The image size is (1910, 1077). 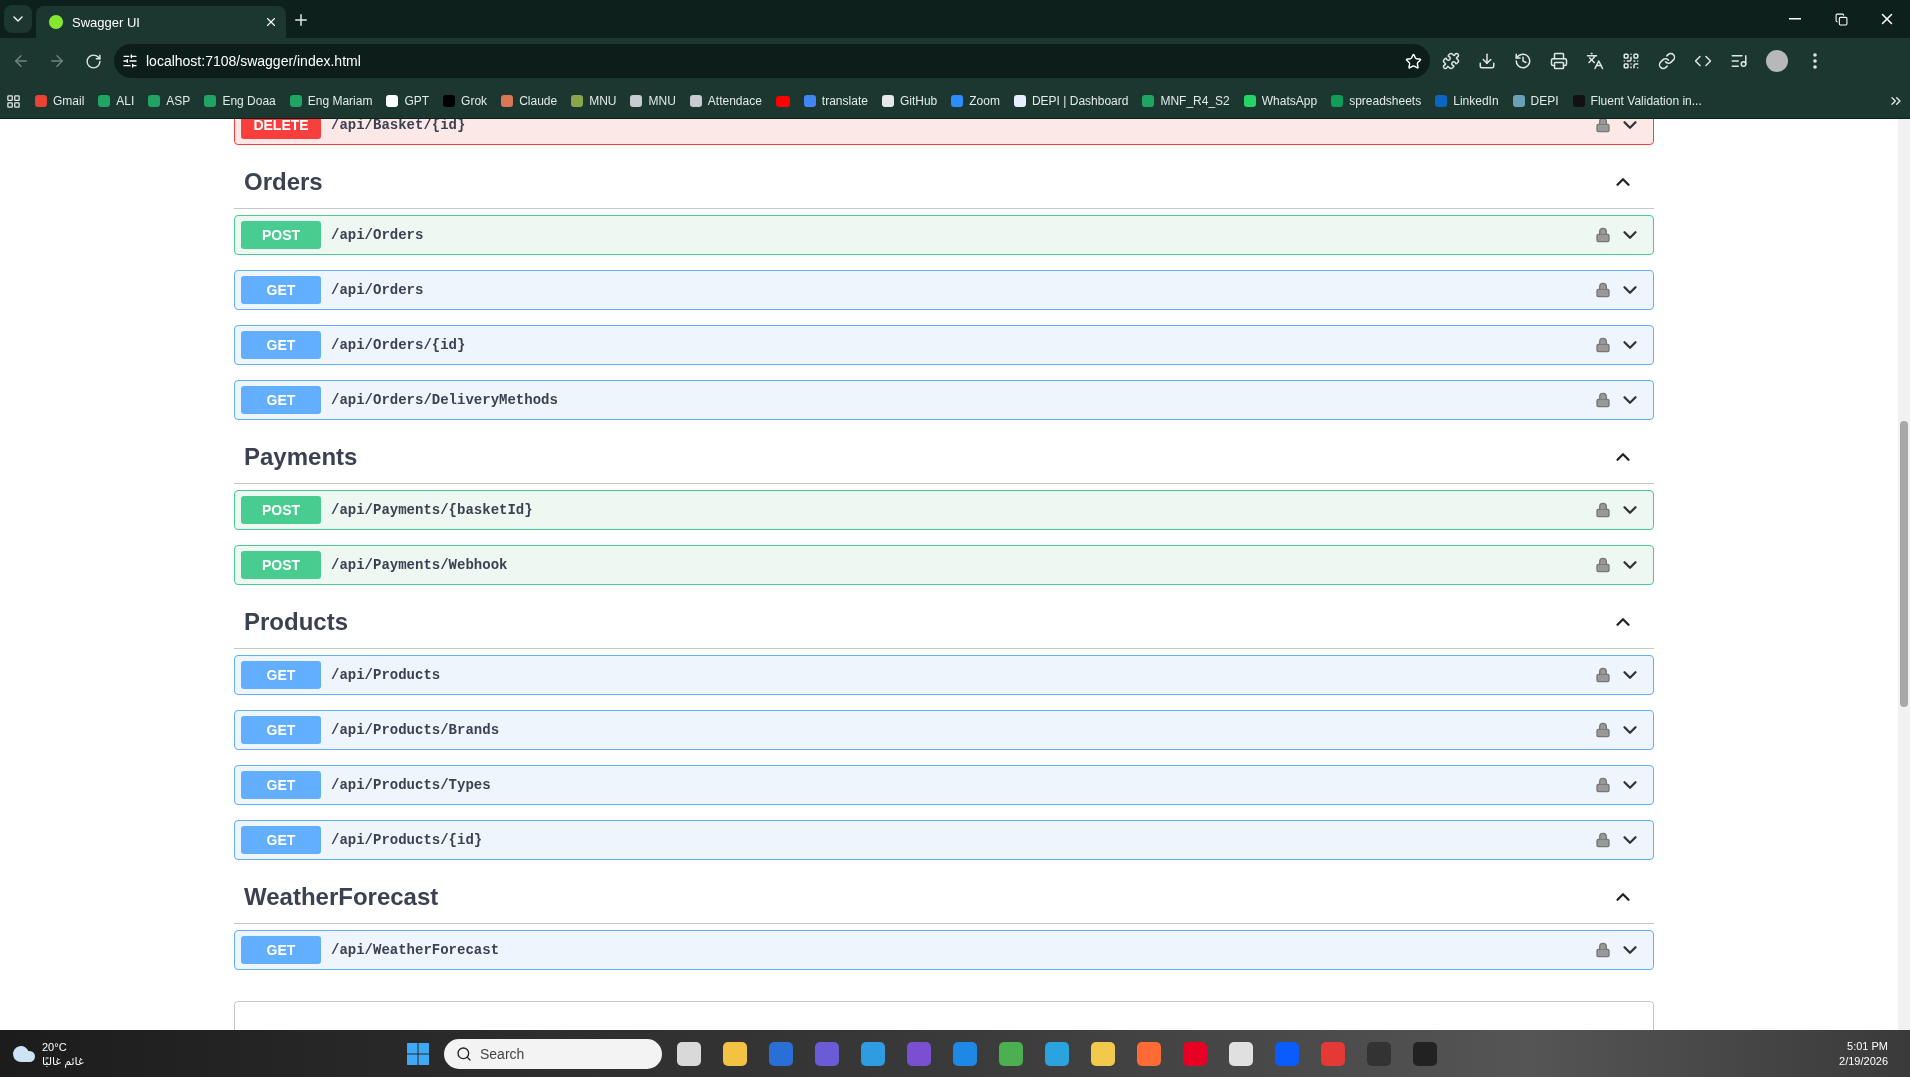 What do you see at coordinates (296, 621) in the screenshot?
I see `section-title: Products` at bounding box center [296, 621].